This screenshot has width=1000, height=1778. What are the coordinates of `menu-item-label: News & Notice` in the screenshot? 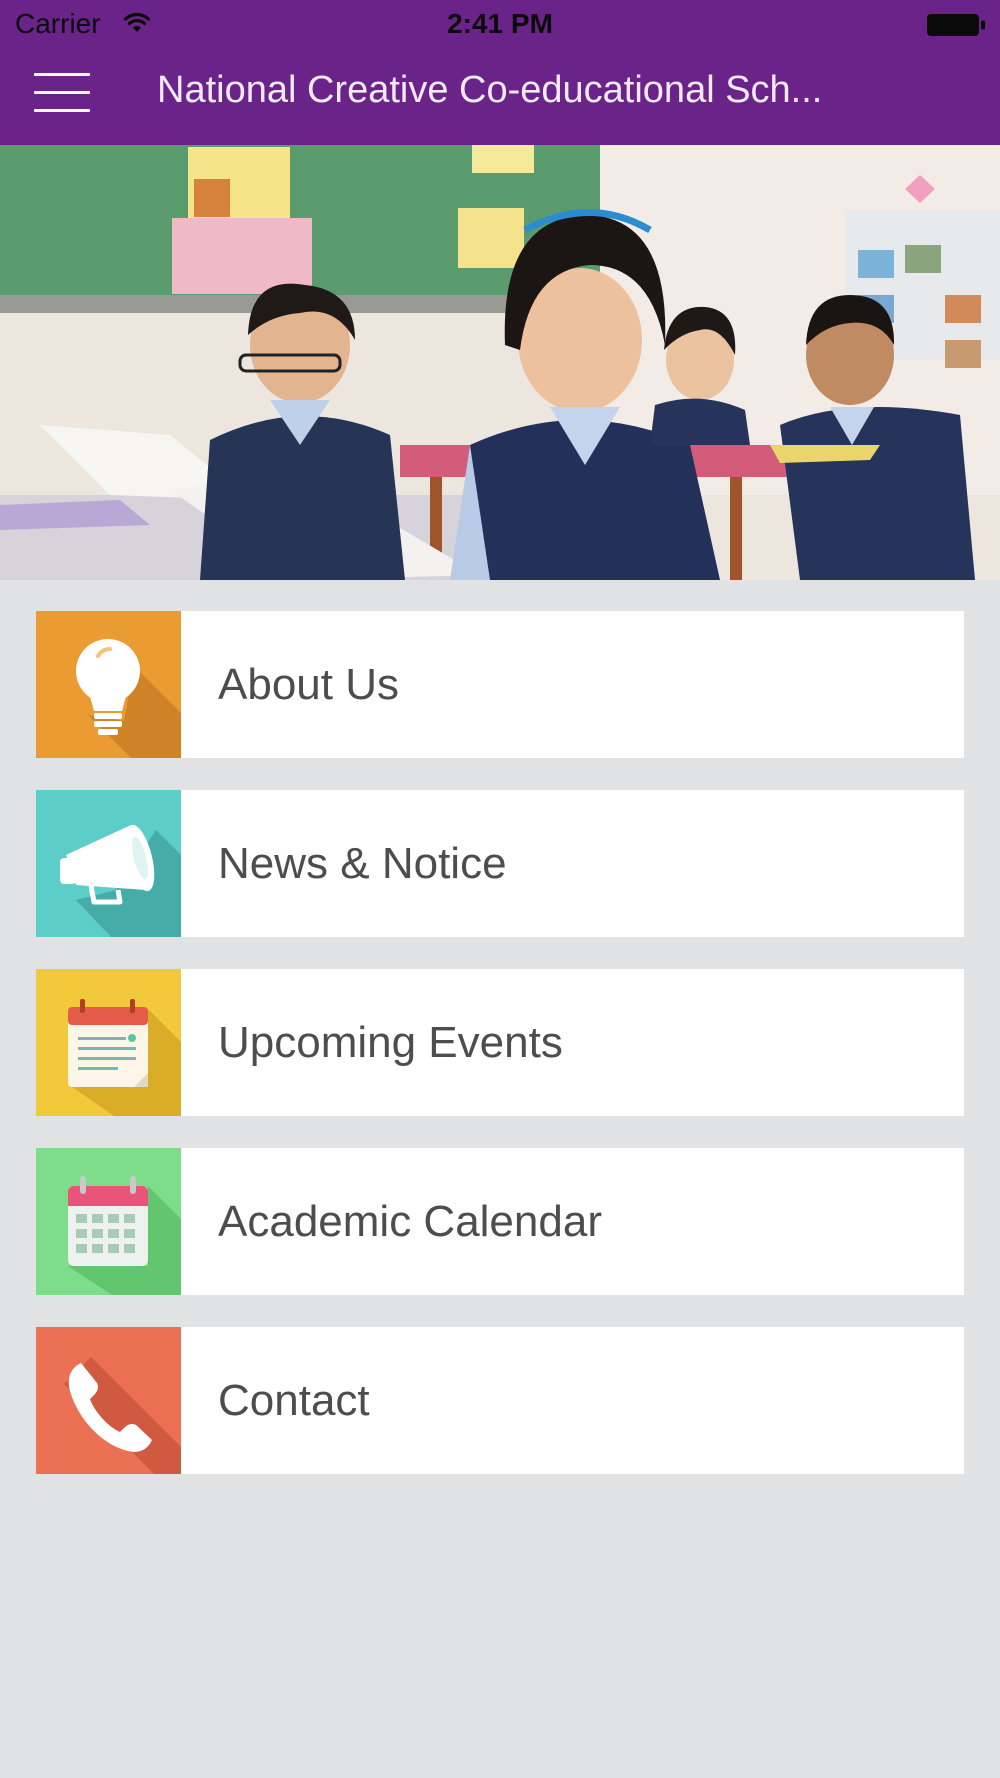 It's located at (362, 863).